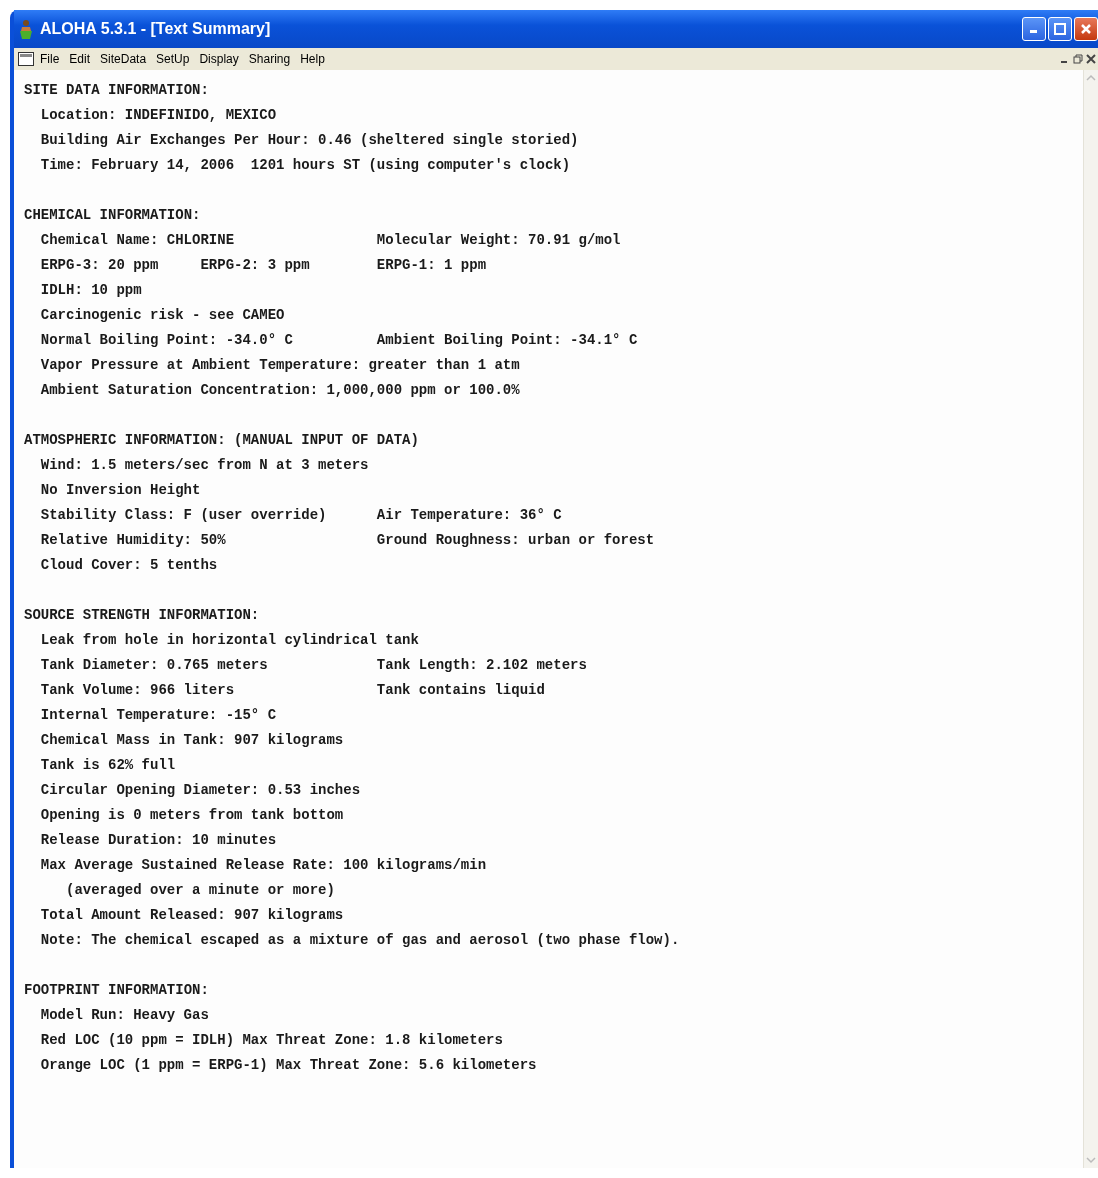 The width and height of the screenshot is (1098, 1178). What do you see at coordinates (269, 59) in the screenshot?
I see `menu-item: Sharing` at bounding box center [269, 59].